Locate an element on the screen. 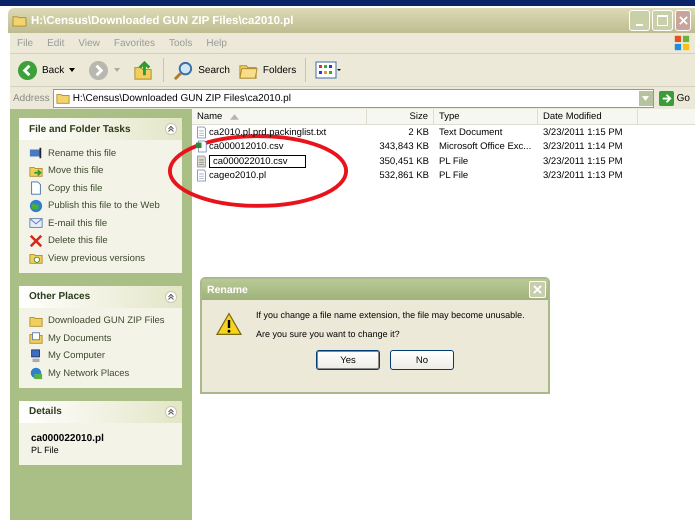  table-cell-text: 343,843 KB is located at coordinates (404, 146).